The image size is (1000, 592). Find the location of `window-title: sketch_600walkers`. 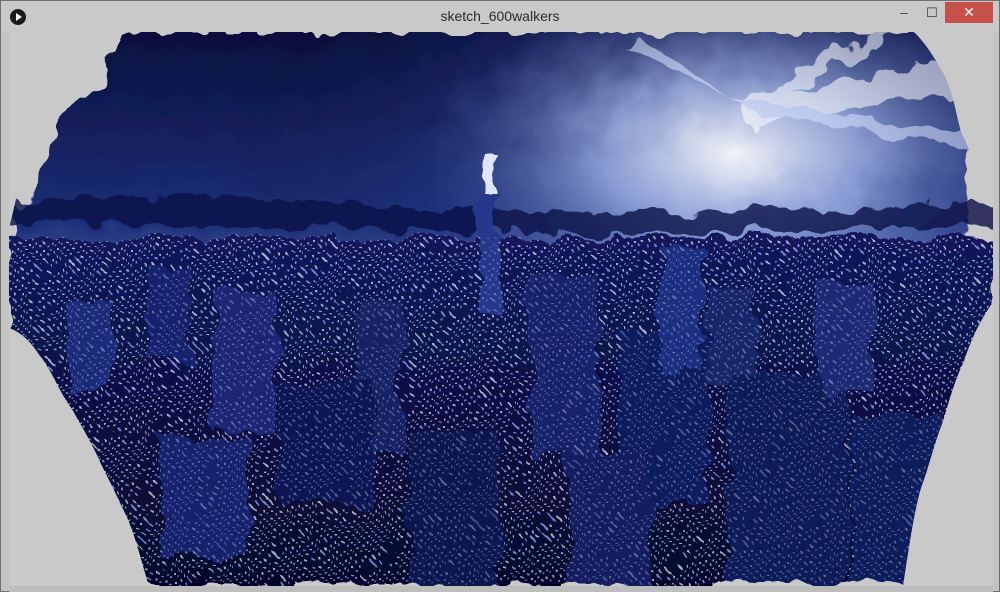

window-title: sketch_600walkers is located at coordinates (500, 16).